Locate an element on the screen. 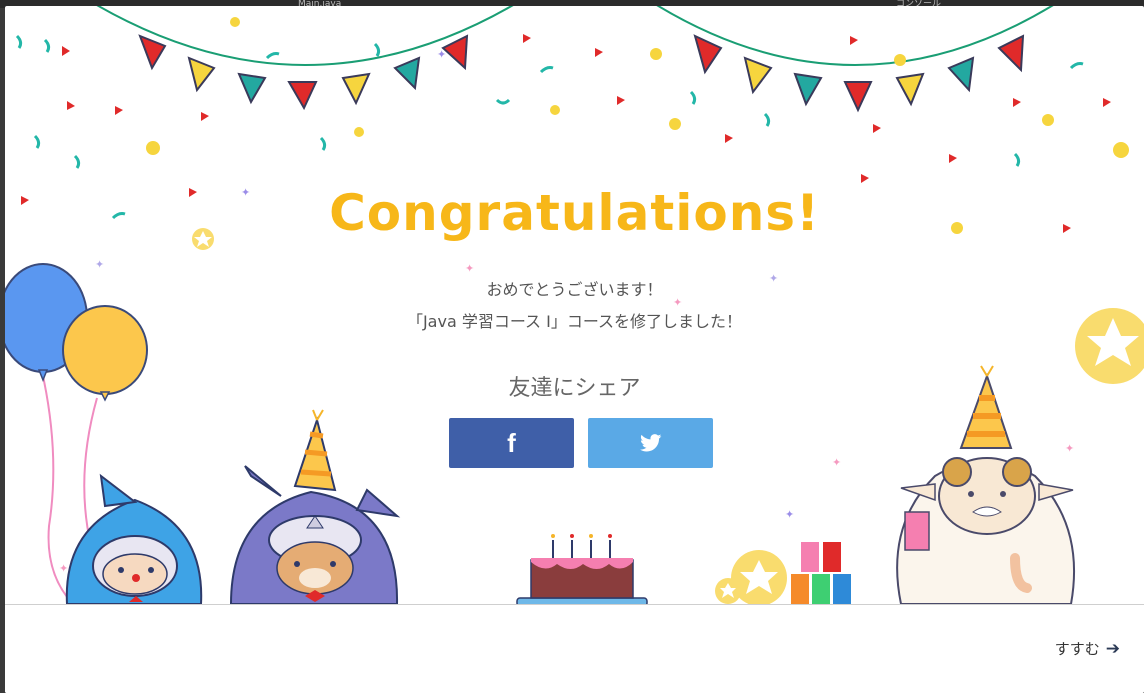 Image resolution: width=1144 pixels, height=693 pixels. next-label: すすむ is located at coordinates (1077, 649).